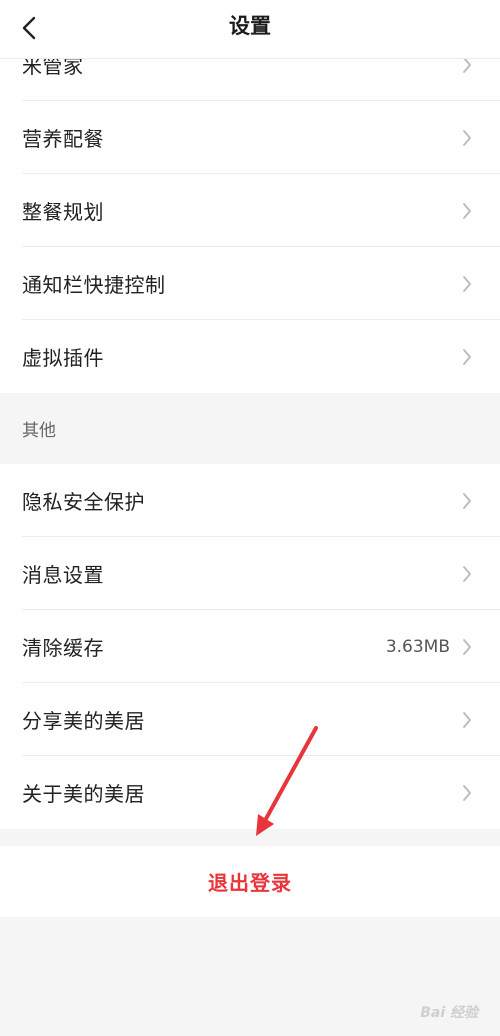 The width and height of the screenshot is (500, 1036). Describe the element at coordinates (39, 431) in the screenshot. I see `section-title: 其他` at that location.